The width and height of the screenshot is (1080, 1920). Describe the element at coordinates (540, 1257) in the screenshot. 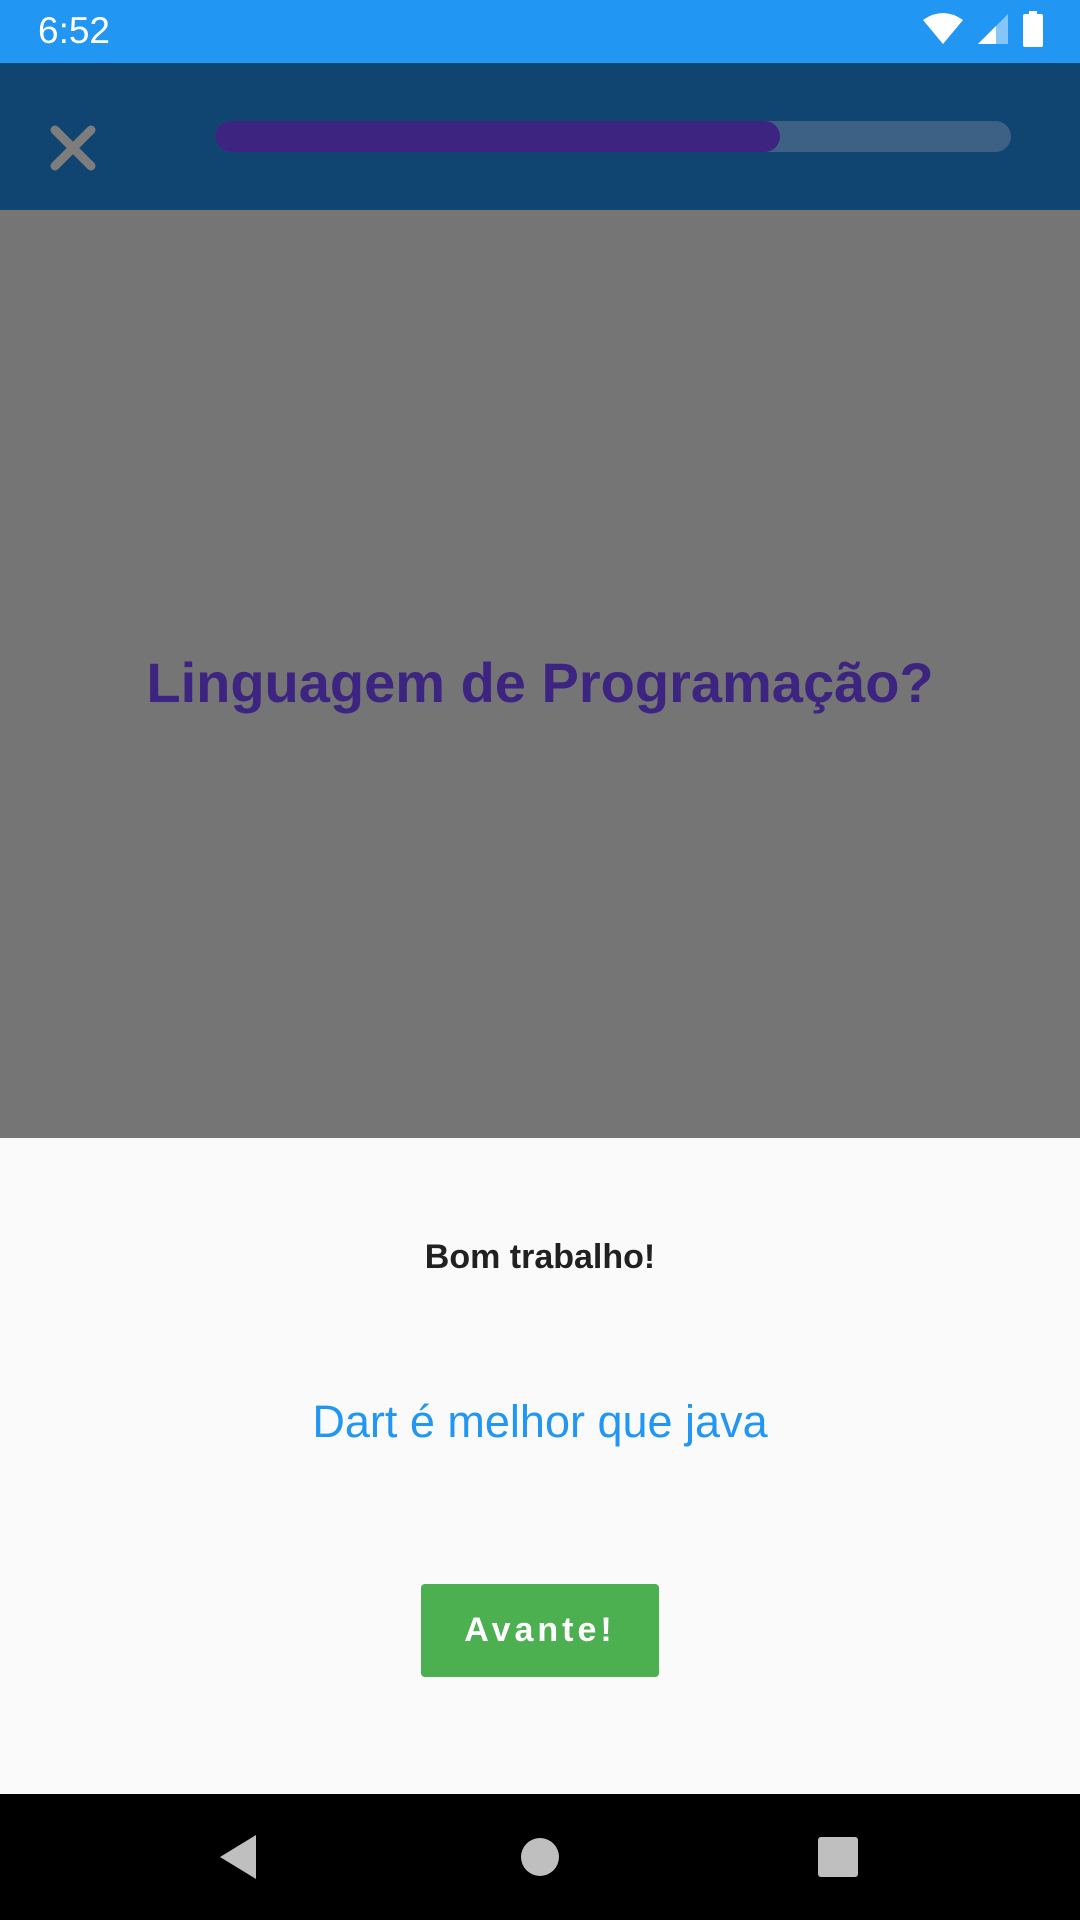

I see `result-title: Bom trabalho!` at that location.